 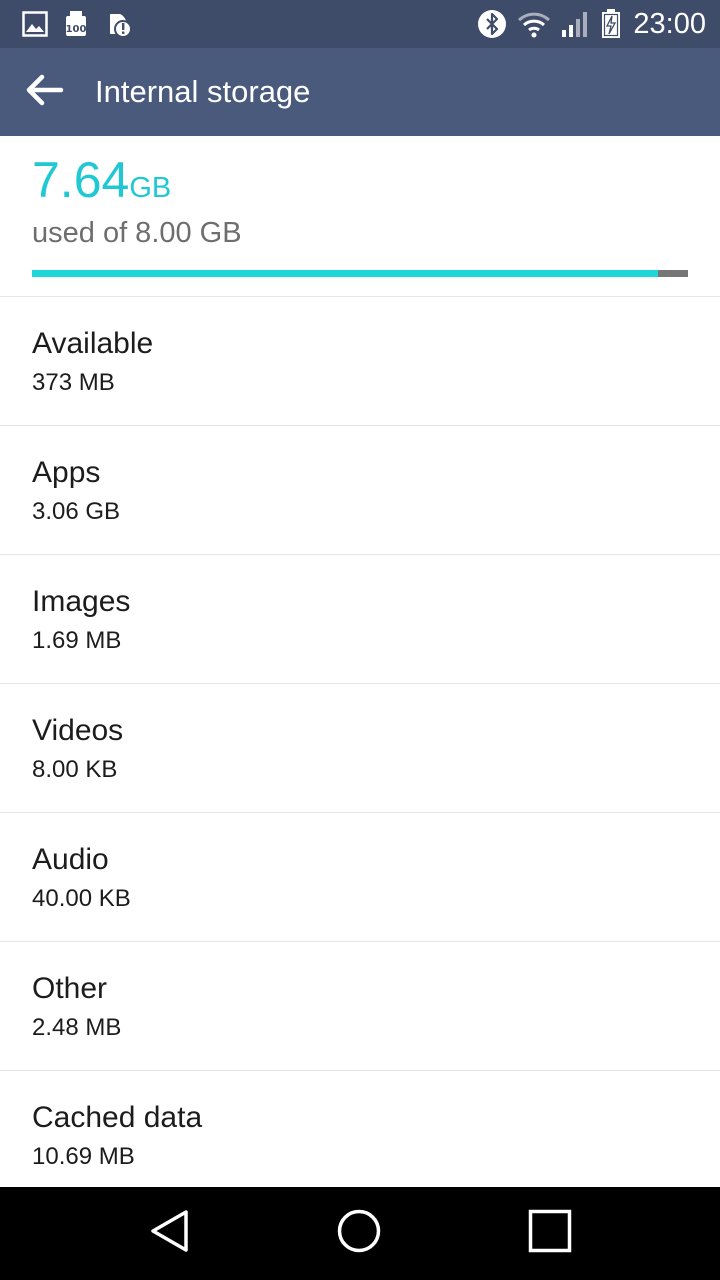 What do you see at coordinates (76, 511) in the screenshot?
I see `list-item-value: 3.06 GB` at bounding box center [76, 511].